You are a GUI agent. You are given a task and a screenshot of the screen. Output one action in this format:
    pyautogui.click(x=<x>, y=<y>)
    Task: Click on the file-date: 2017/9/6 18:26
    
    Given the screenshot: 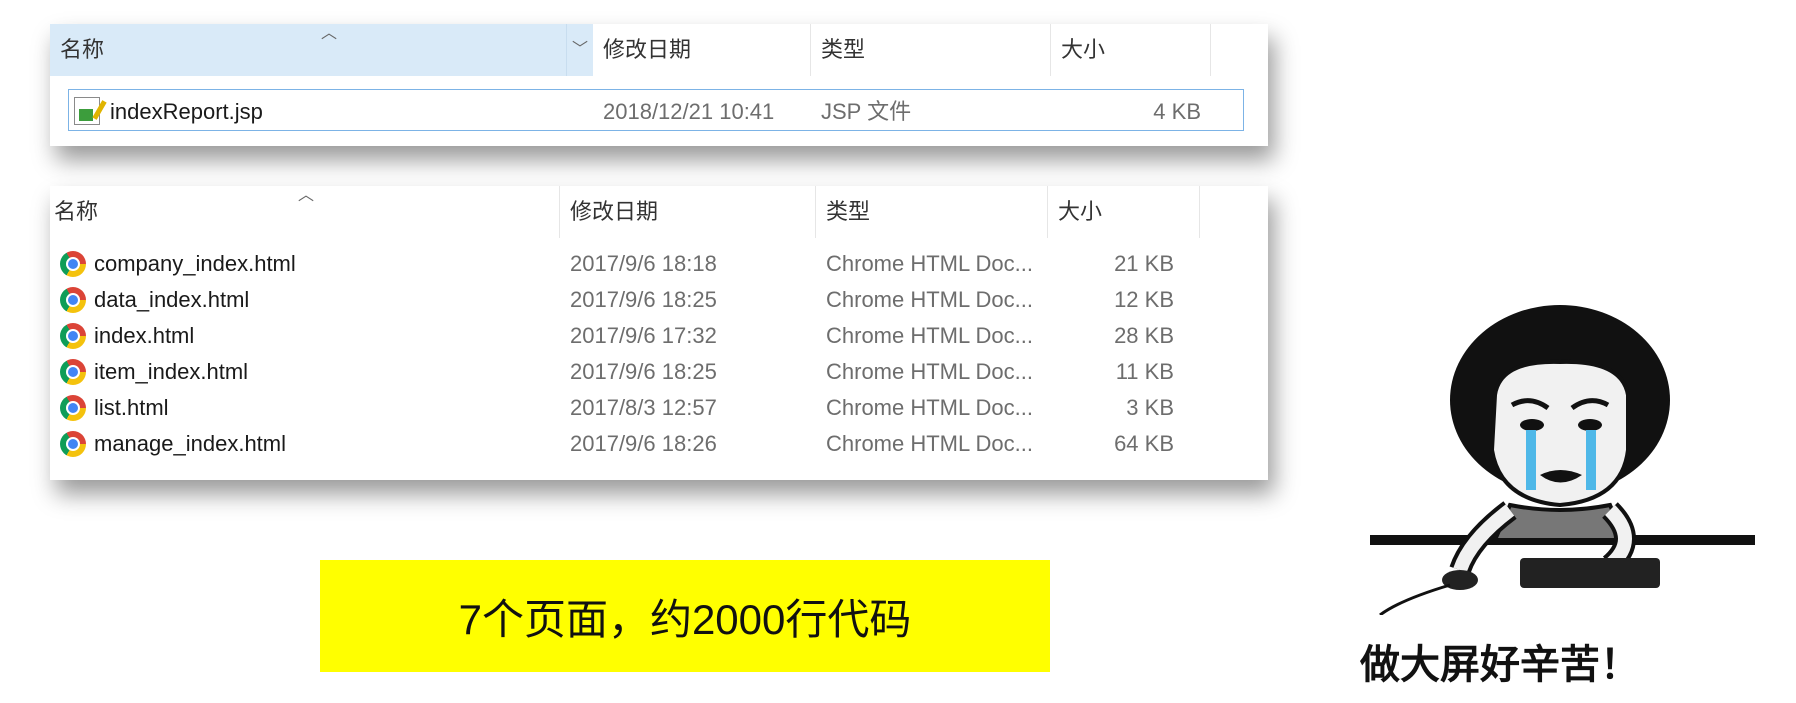 What is the action you would take?
    pyautogui.click(x=643, y=443)
    